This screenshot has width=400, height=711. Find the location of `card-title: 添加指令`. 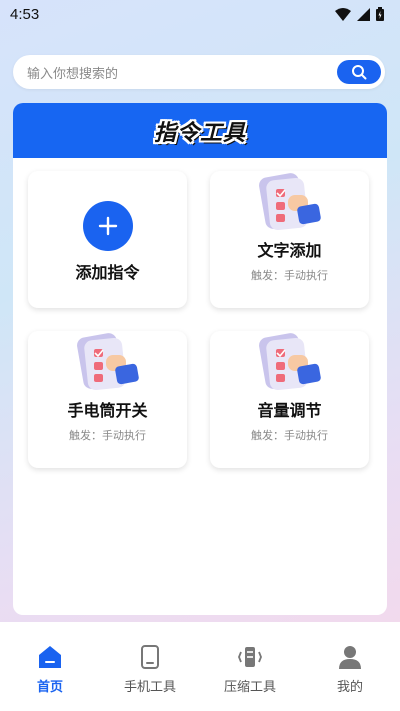

card-title: 添加指令 is located at coordinates (107, 272).